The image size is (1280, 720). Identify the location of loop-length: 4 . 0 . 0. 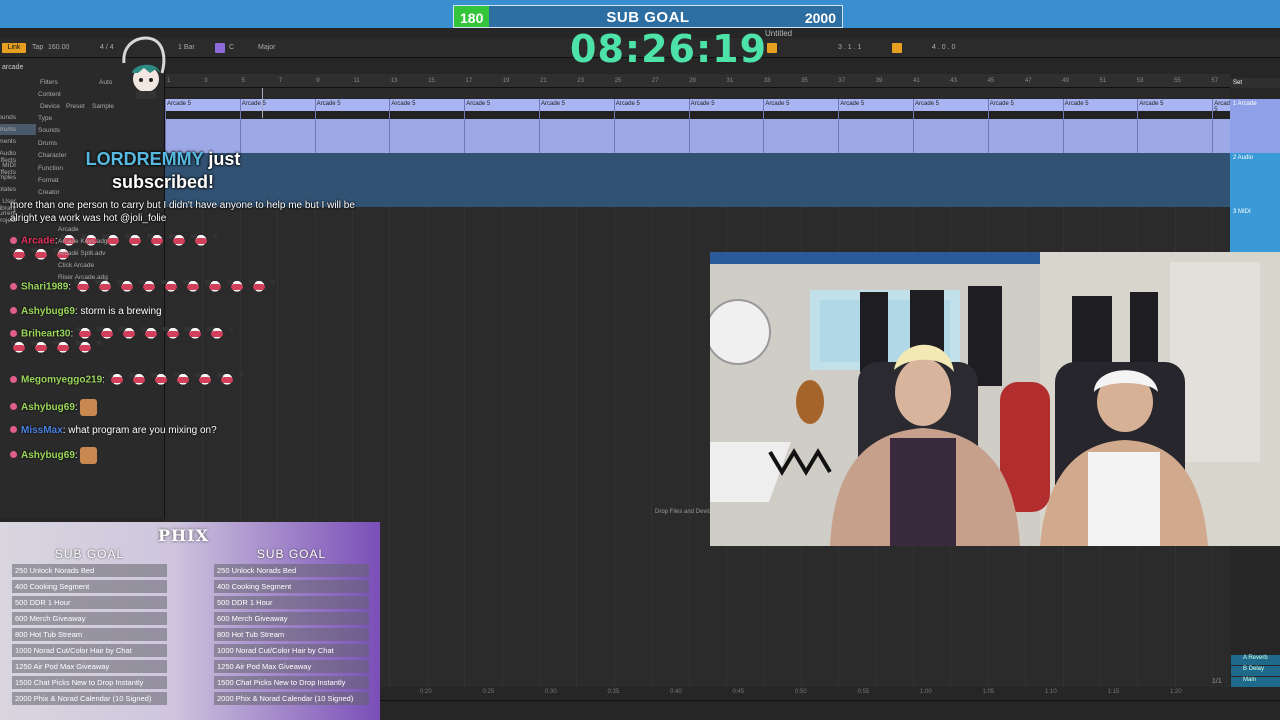
(943, 47).